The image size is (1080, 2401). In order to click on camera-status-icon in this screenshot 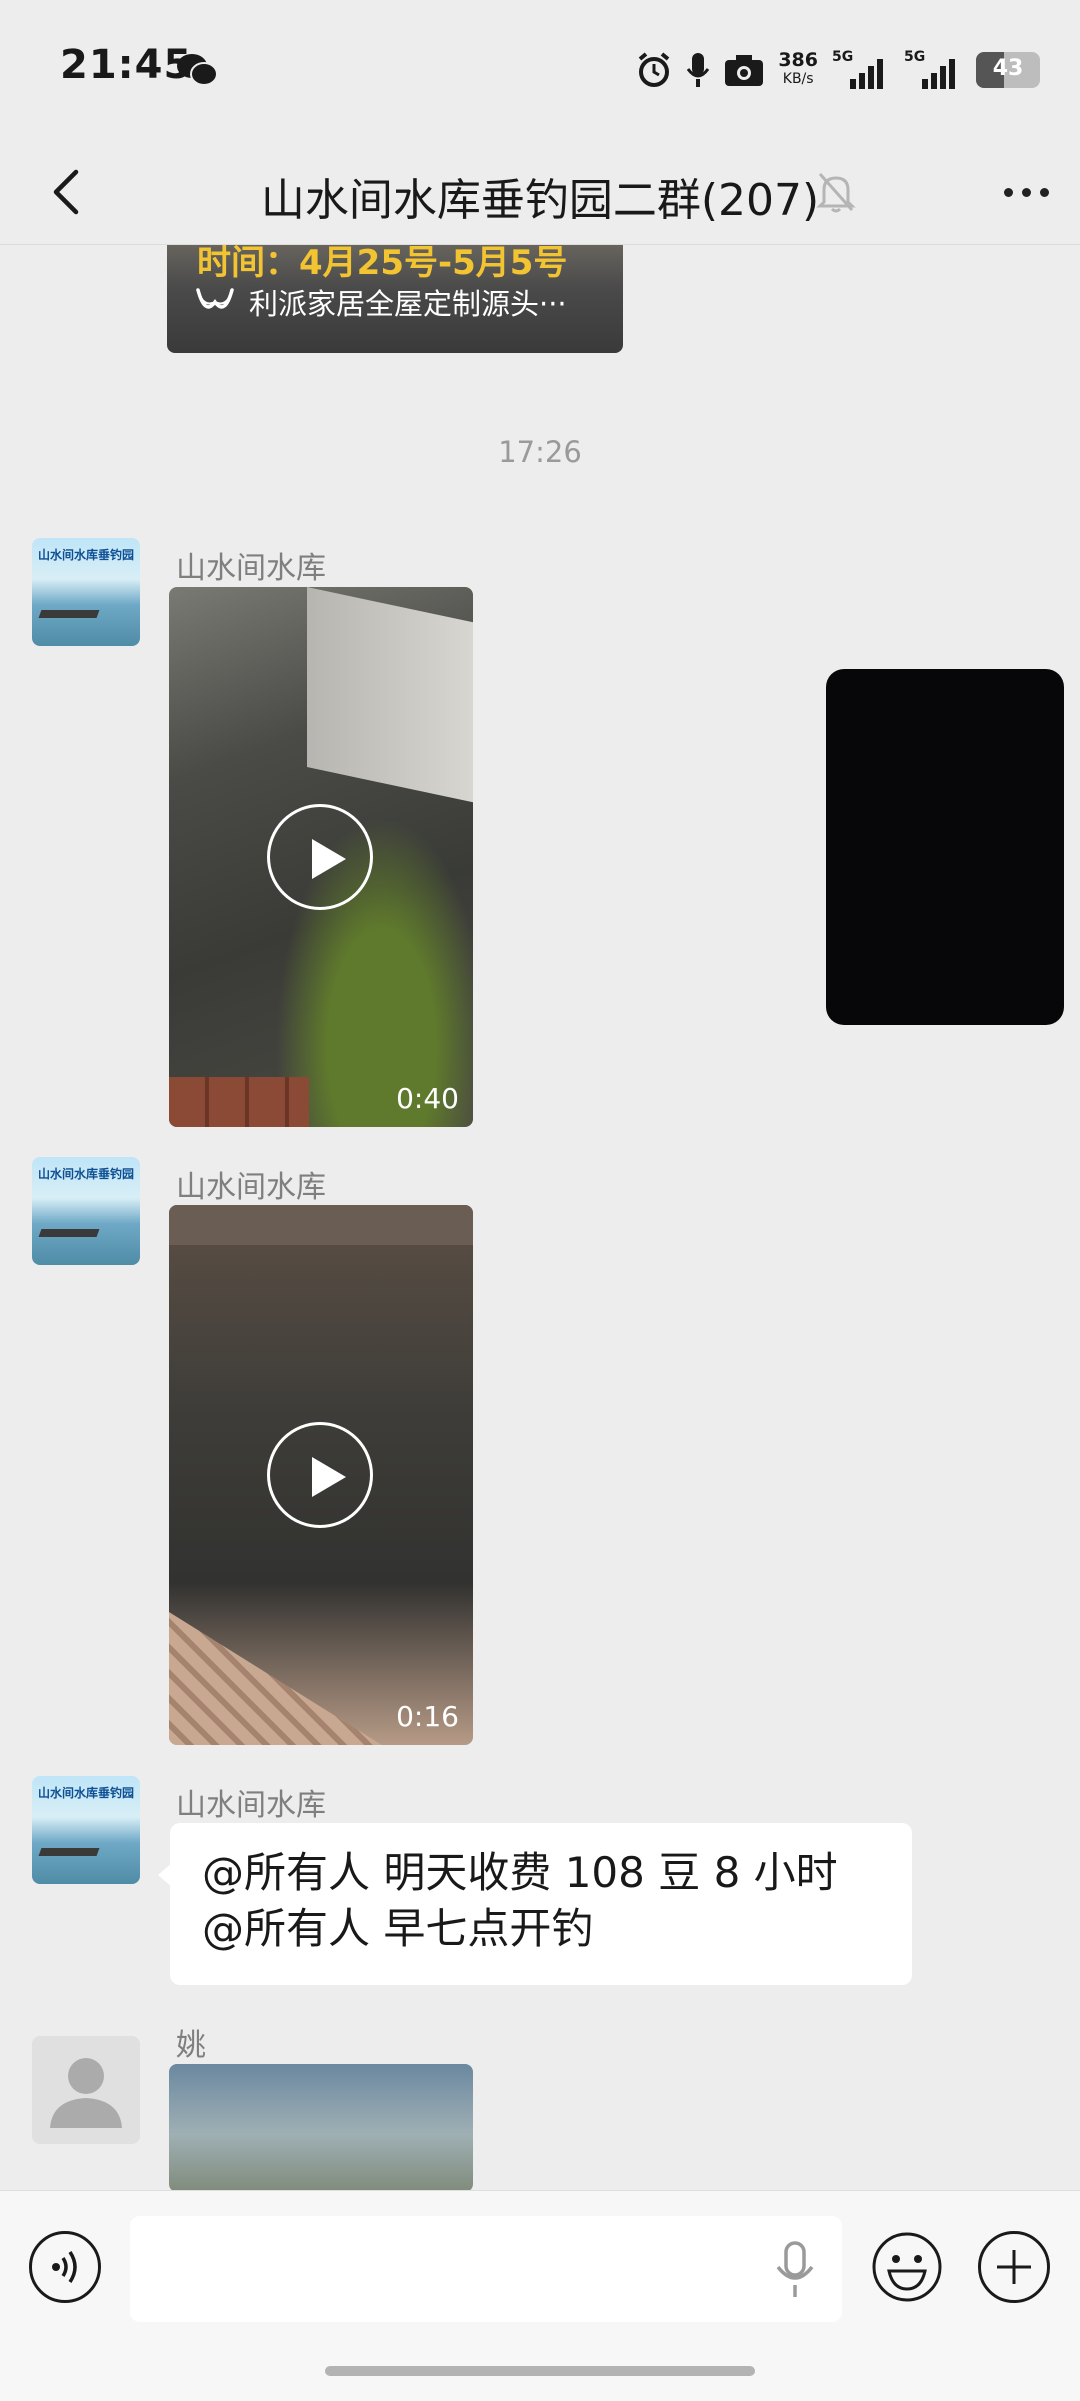, I will do `click(744, 70)`.